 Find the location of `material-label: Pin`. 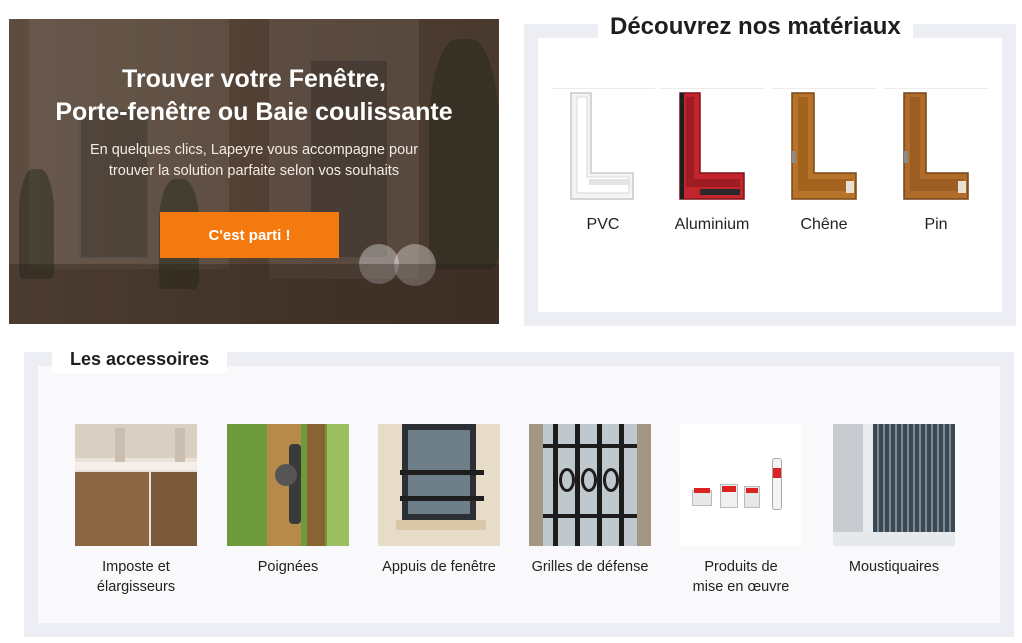

material-label: Pin is located at coordinates (936, 224).